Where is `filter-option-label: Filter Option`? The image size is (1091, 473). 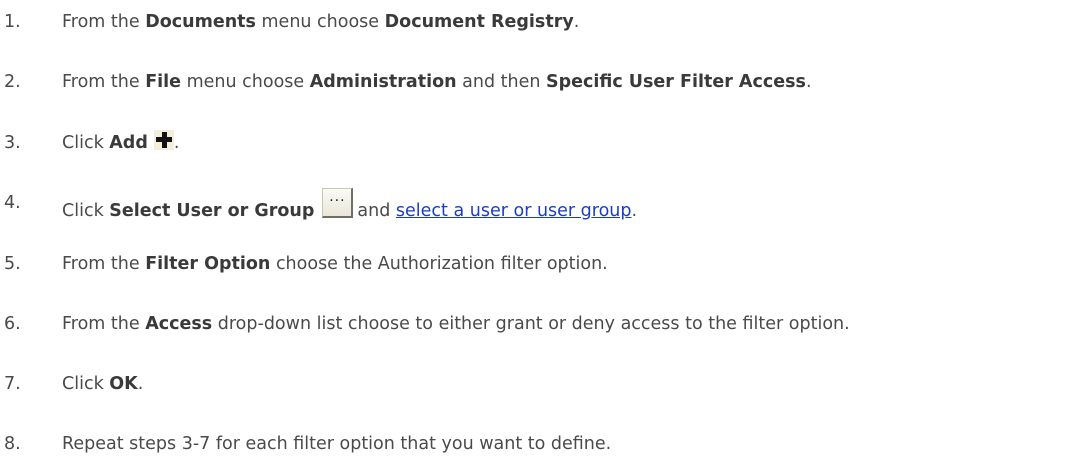
filter-option-label: Filter Option is located at coordinates (208, 264).